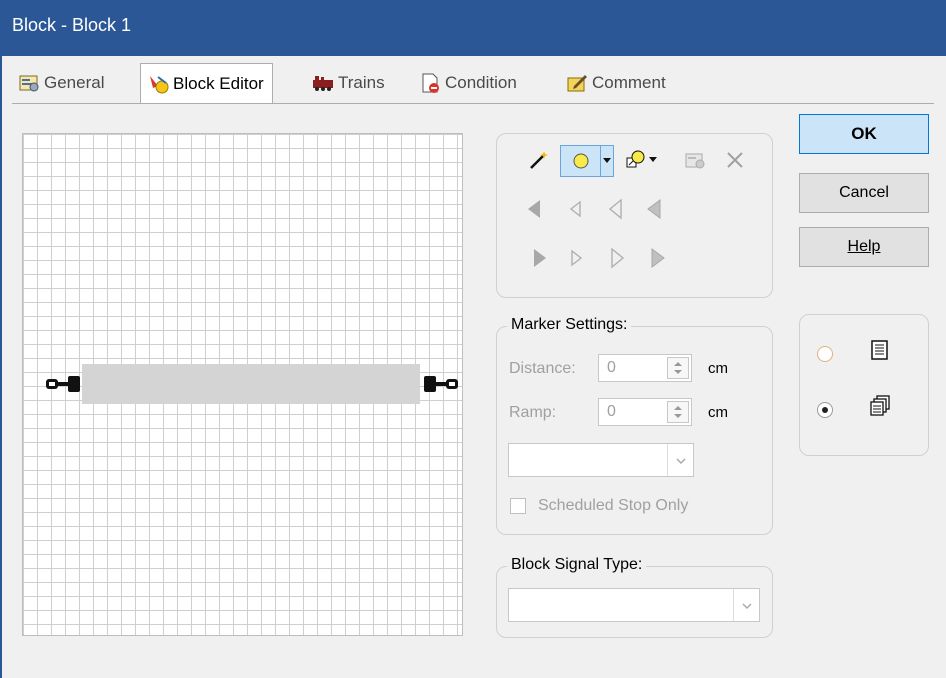  What do you see at coordinates (473, 103) in the screenshot?
I see `tab-divider` at bounding box center [473, 103].